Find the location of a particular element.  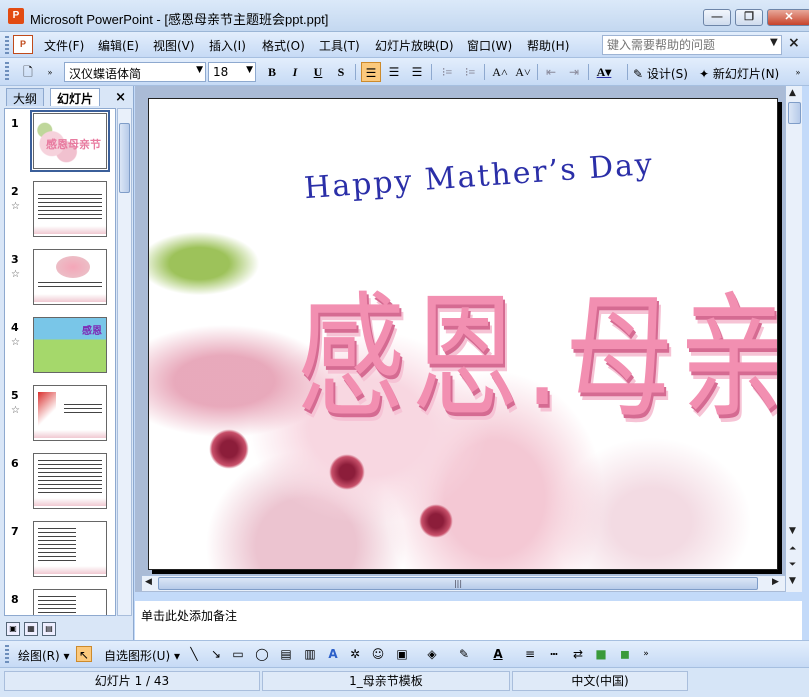

line-color-icon: ✎ is located at coordinates (464, 654).